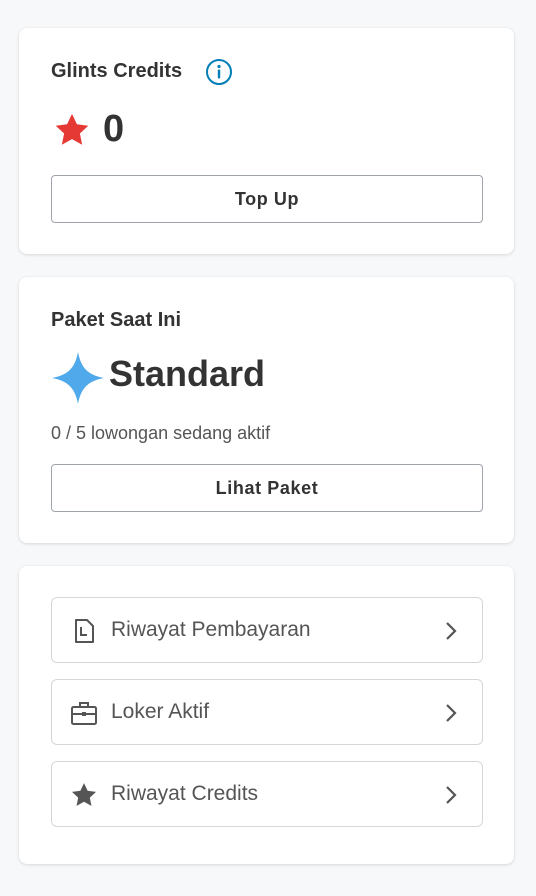 The width and height of the screenshot is (536, 896). I want to click on view-package-button: Lihat Paket, so click(267, 488).